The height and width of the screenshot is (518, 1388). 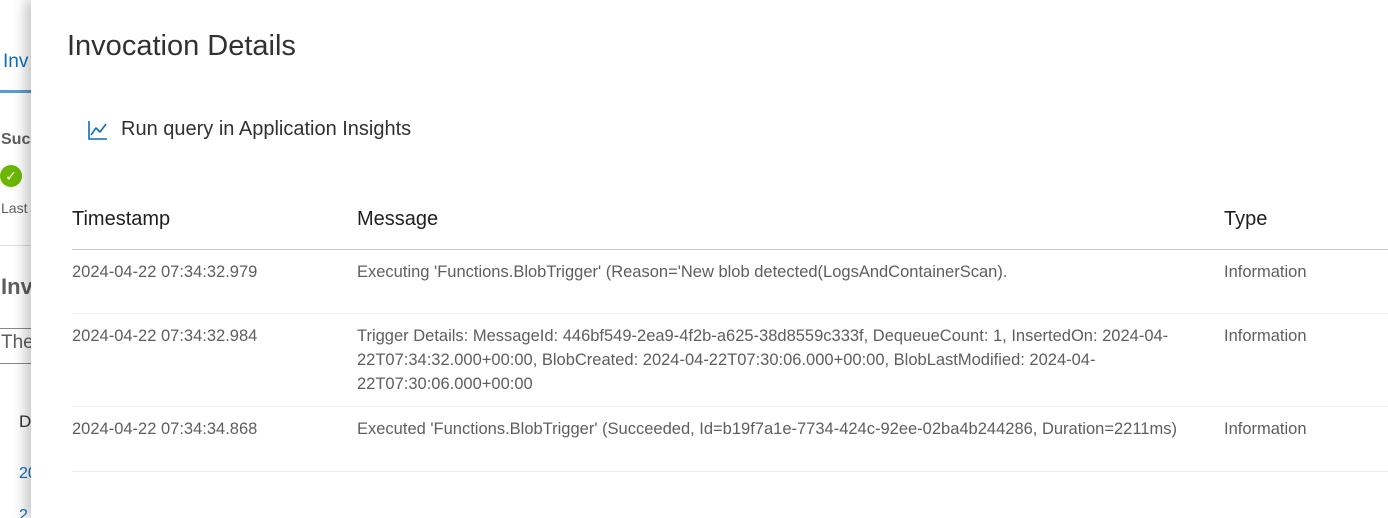 I want to click on success-check-icon: ✓, so click(x=11, y=176).